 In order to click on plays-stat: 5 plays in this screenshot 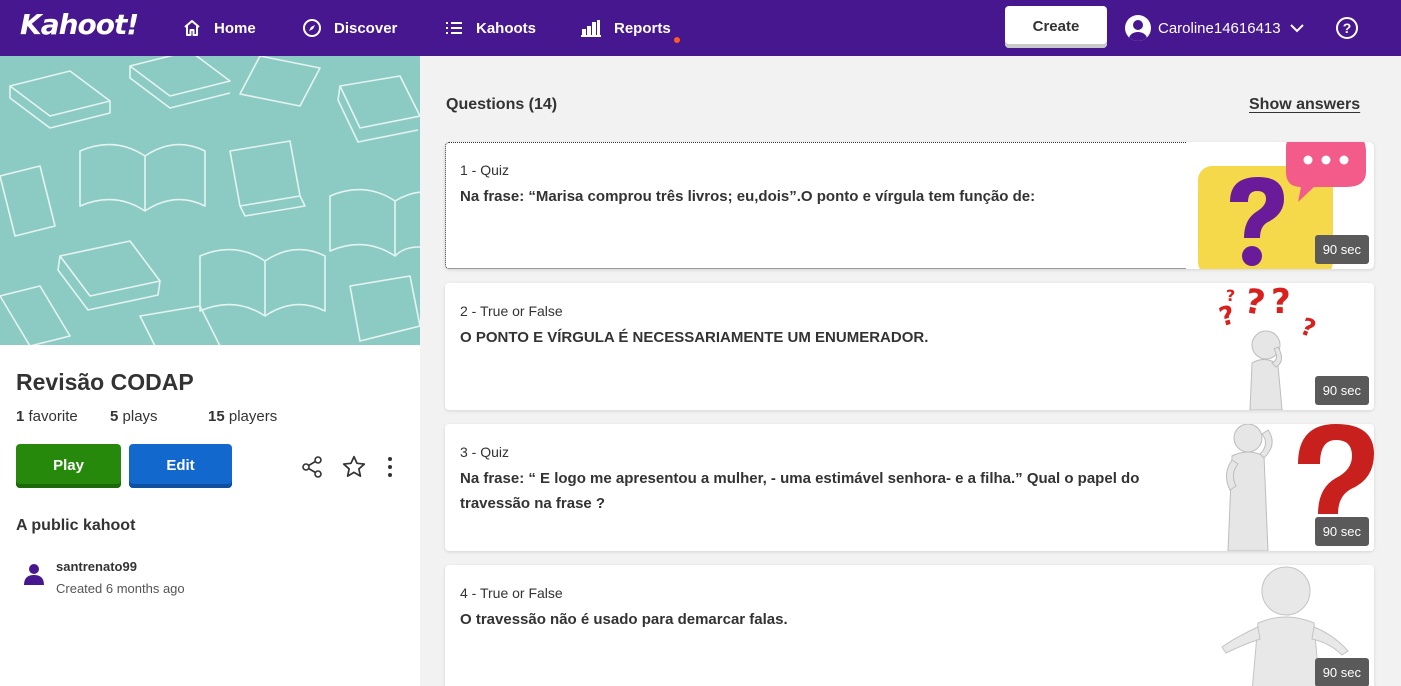, I will do `click(159, 416)`.